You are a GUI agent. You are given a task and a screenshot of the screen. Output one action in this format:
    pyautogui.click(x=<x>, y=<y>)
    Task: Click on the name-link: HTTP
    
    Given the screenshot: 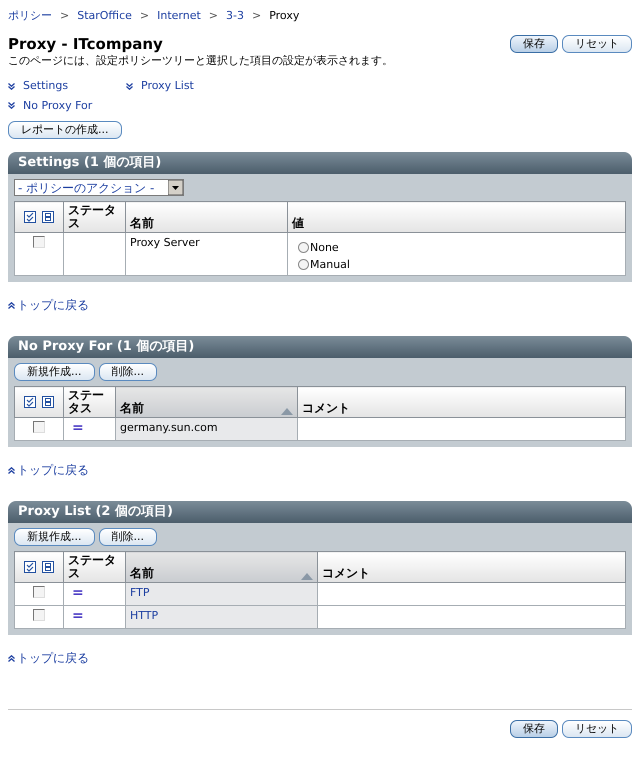 What is the action you would take?
    pyautogui.click(x=144, y=615)
    